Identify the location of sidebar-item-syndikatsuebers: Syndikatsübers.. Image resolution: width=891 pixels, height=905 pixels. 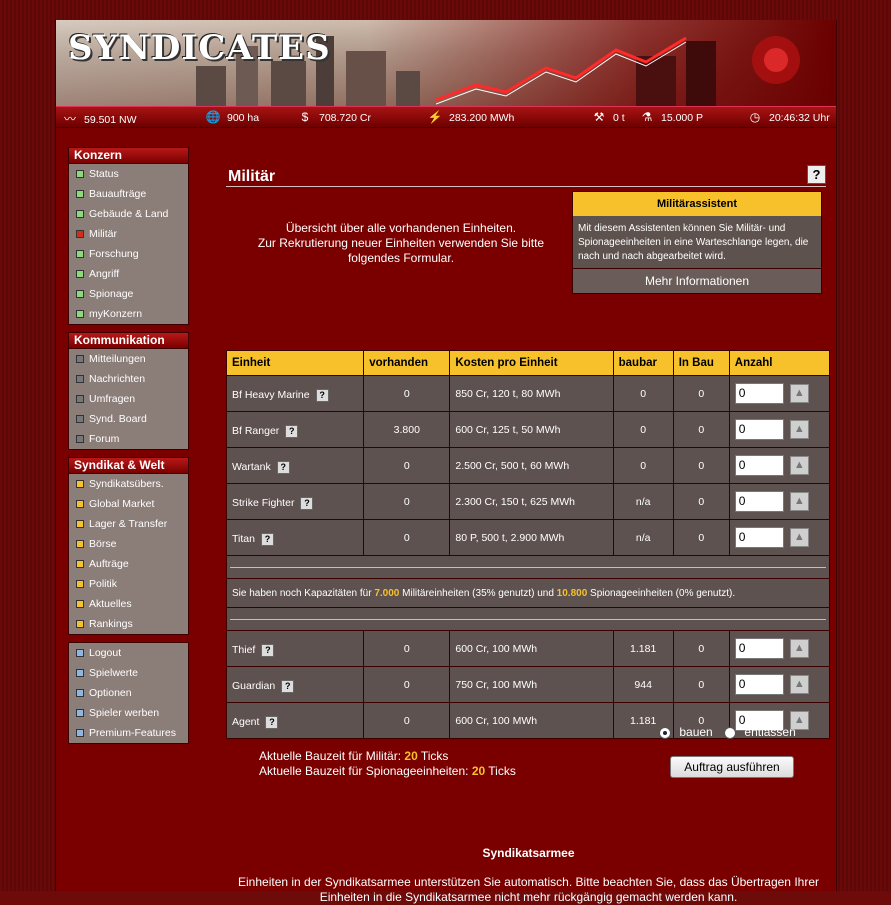
(128, 484).